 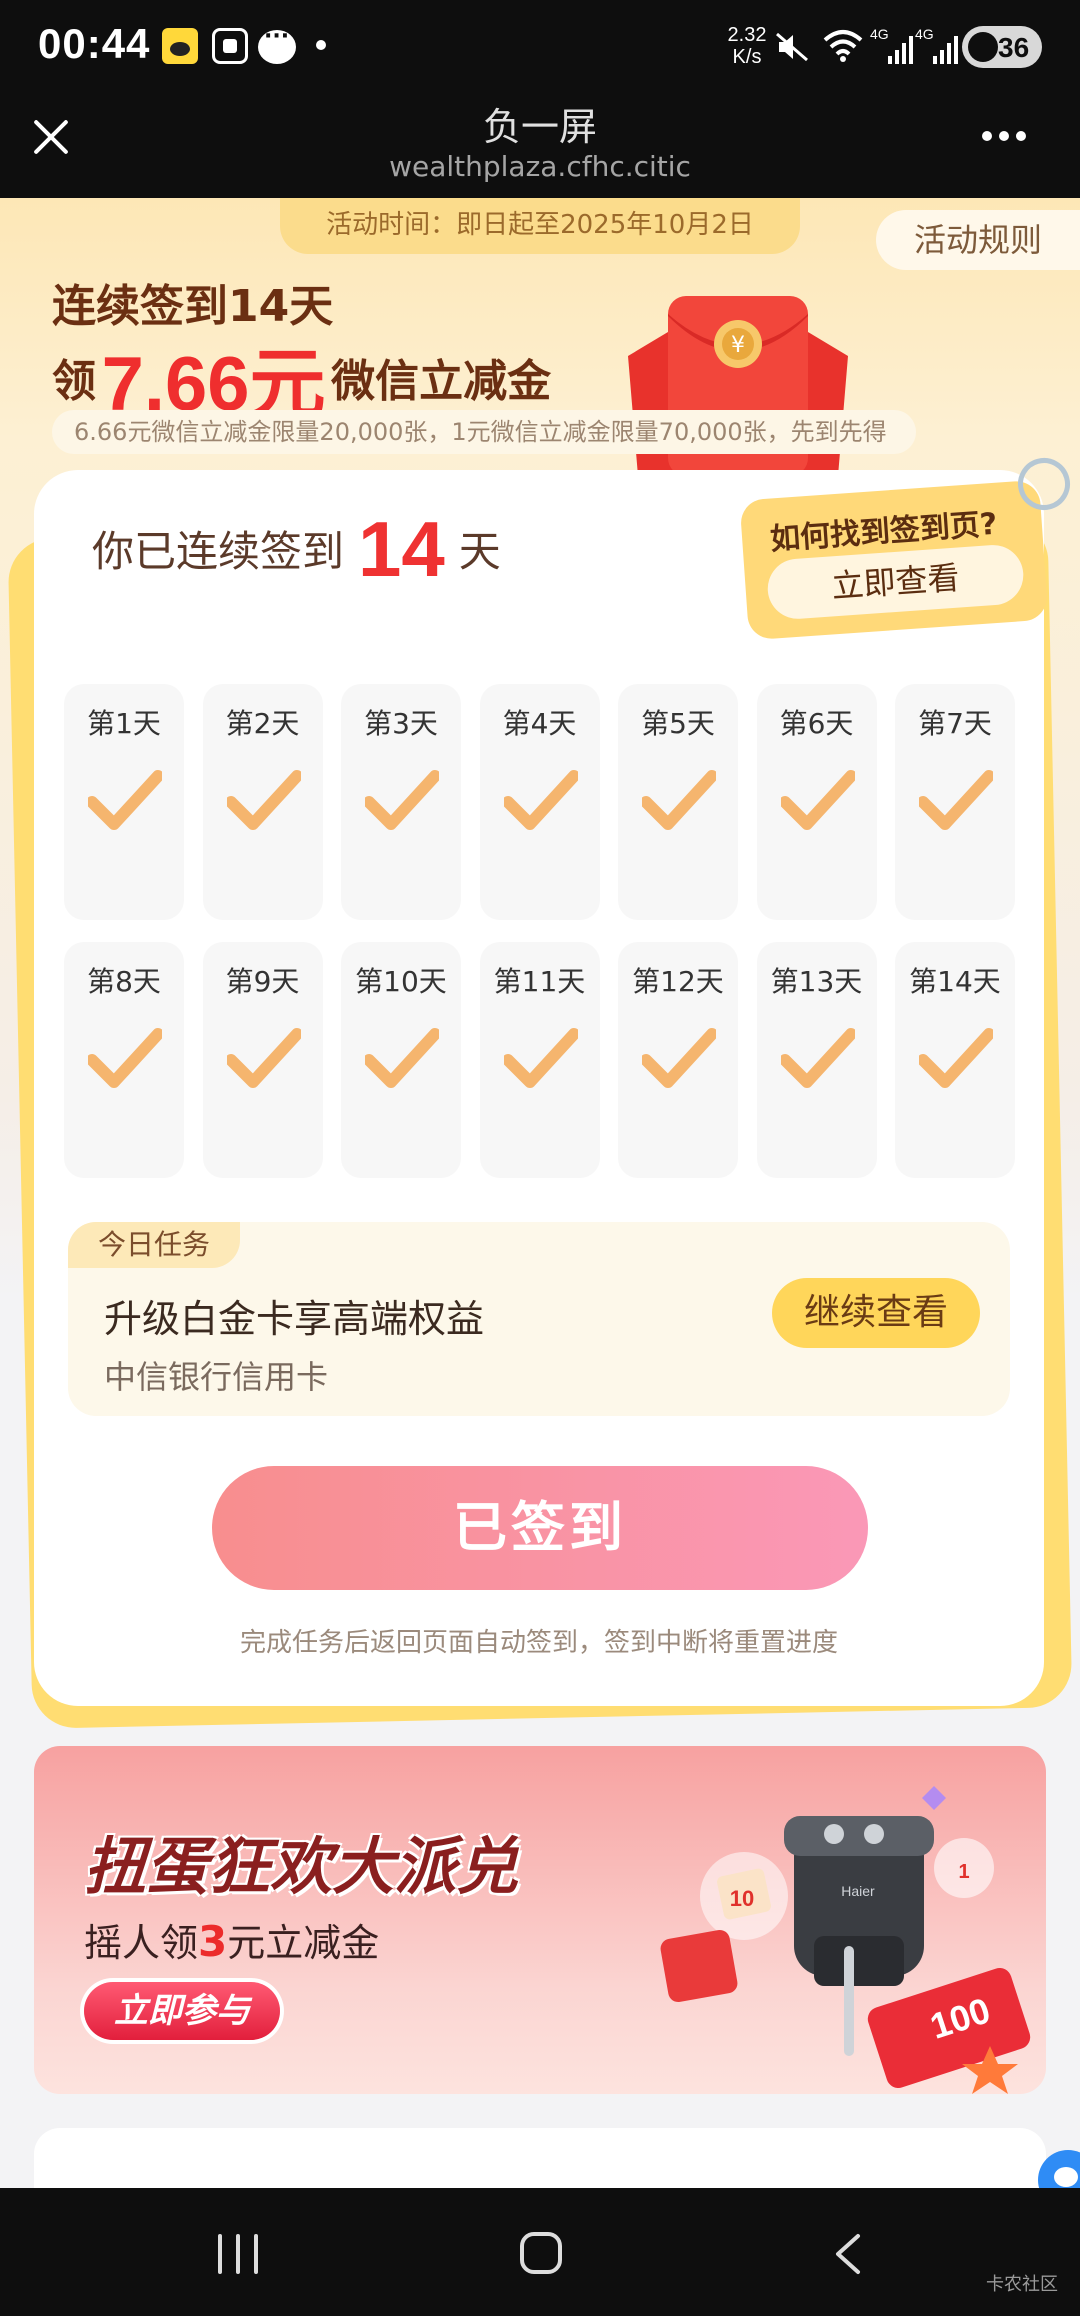 I want to click on day-cell: 第6天, so click(x=816, y=802).